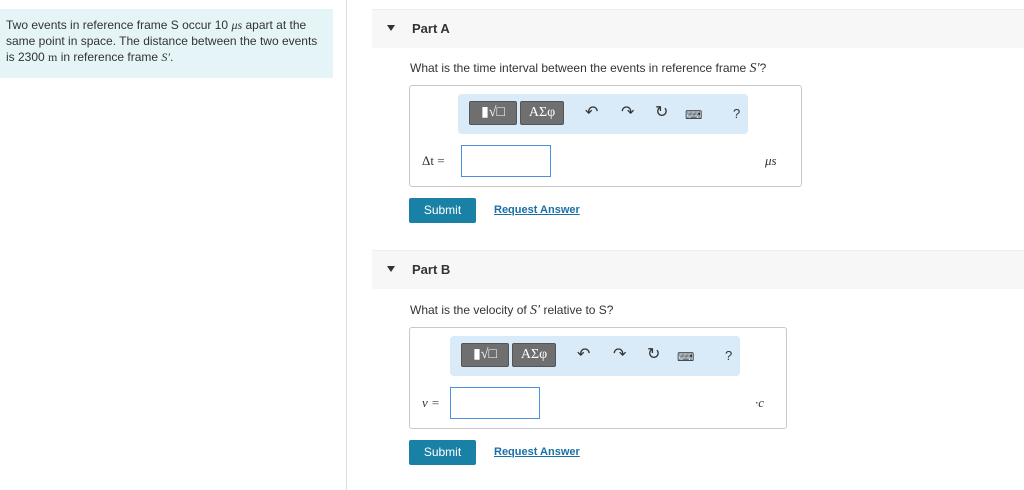 The width and height of the screenshot is (1024, 490). What do you see at coordinates (431, 269) in the screenshot?
I see `part-b-title: Part B` at bounding box center [431, 269].